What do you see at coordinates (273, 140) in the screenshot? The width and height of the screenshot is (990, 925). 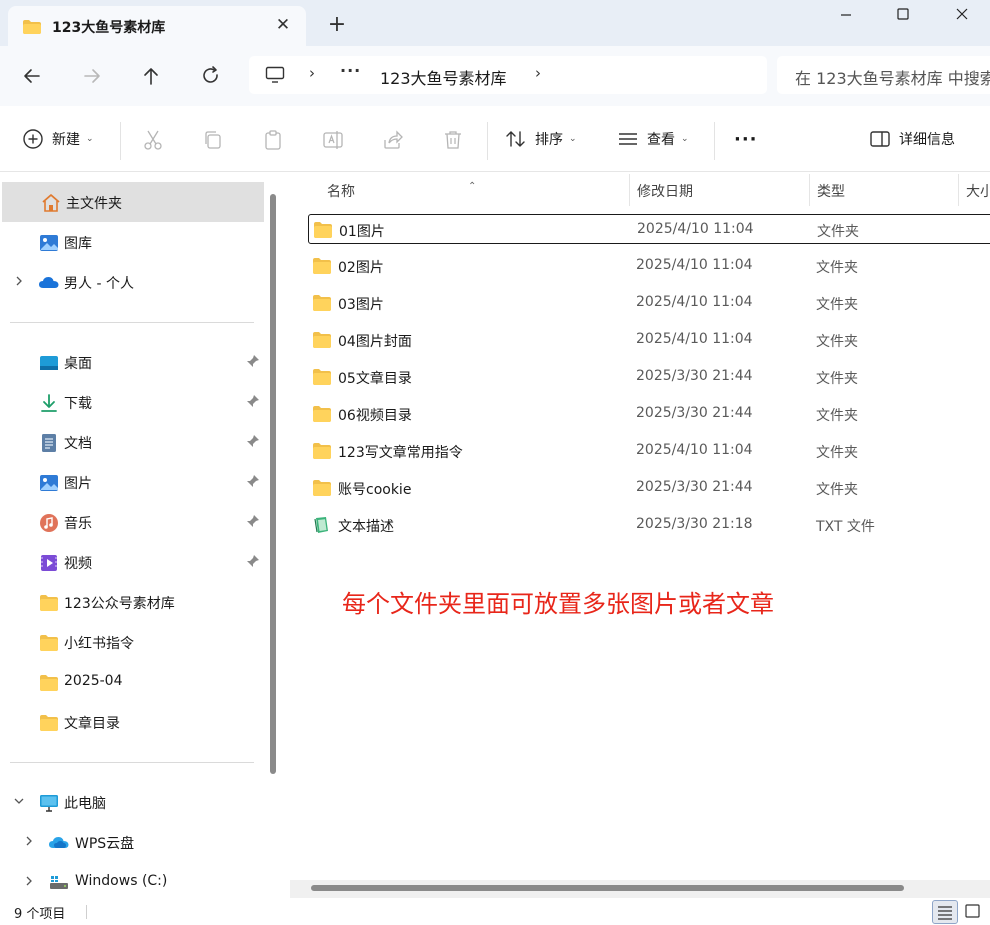 I see `paste-icon` at bounding box center [273, 140].